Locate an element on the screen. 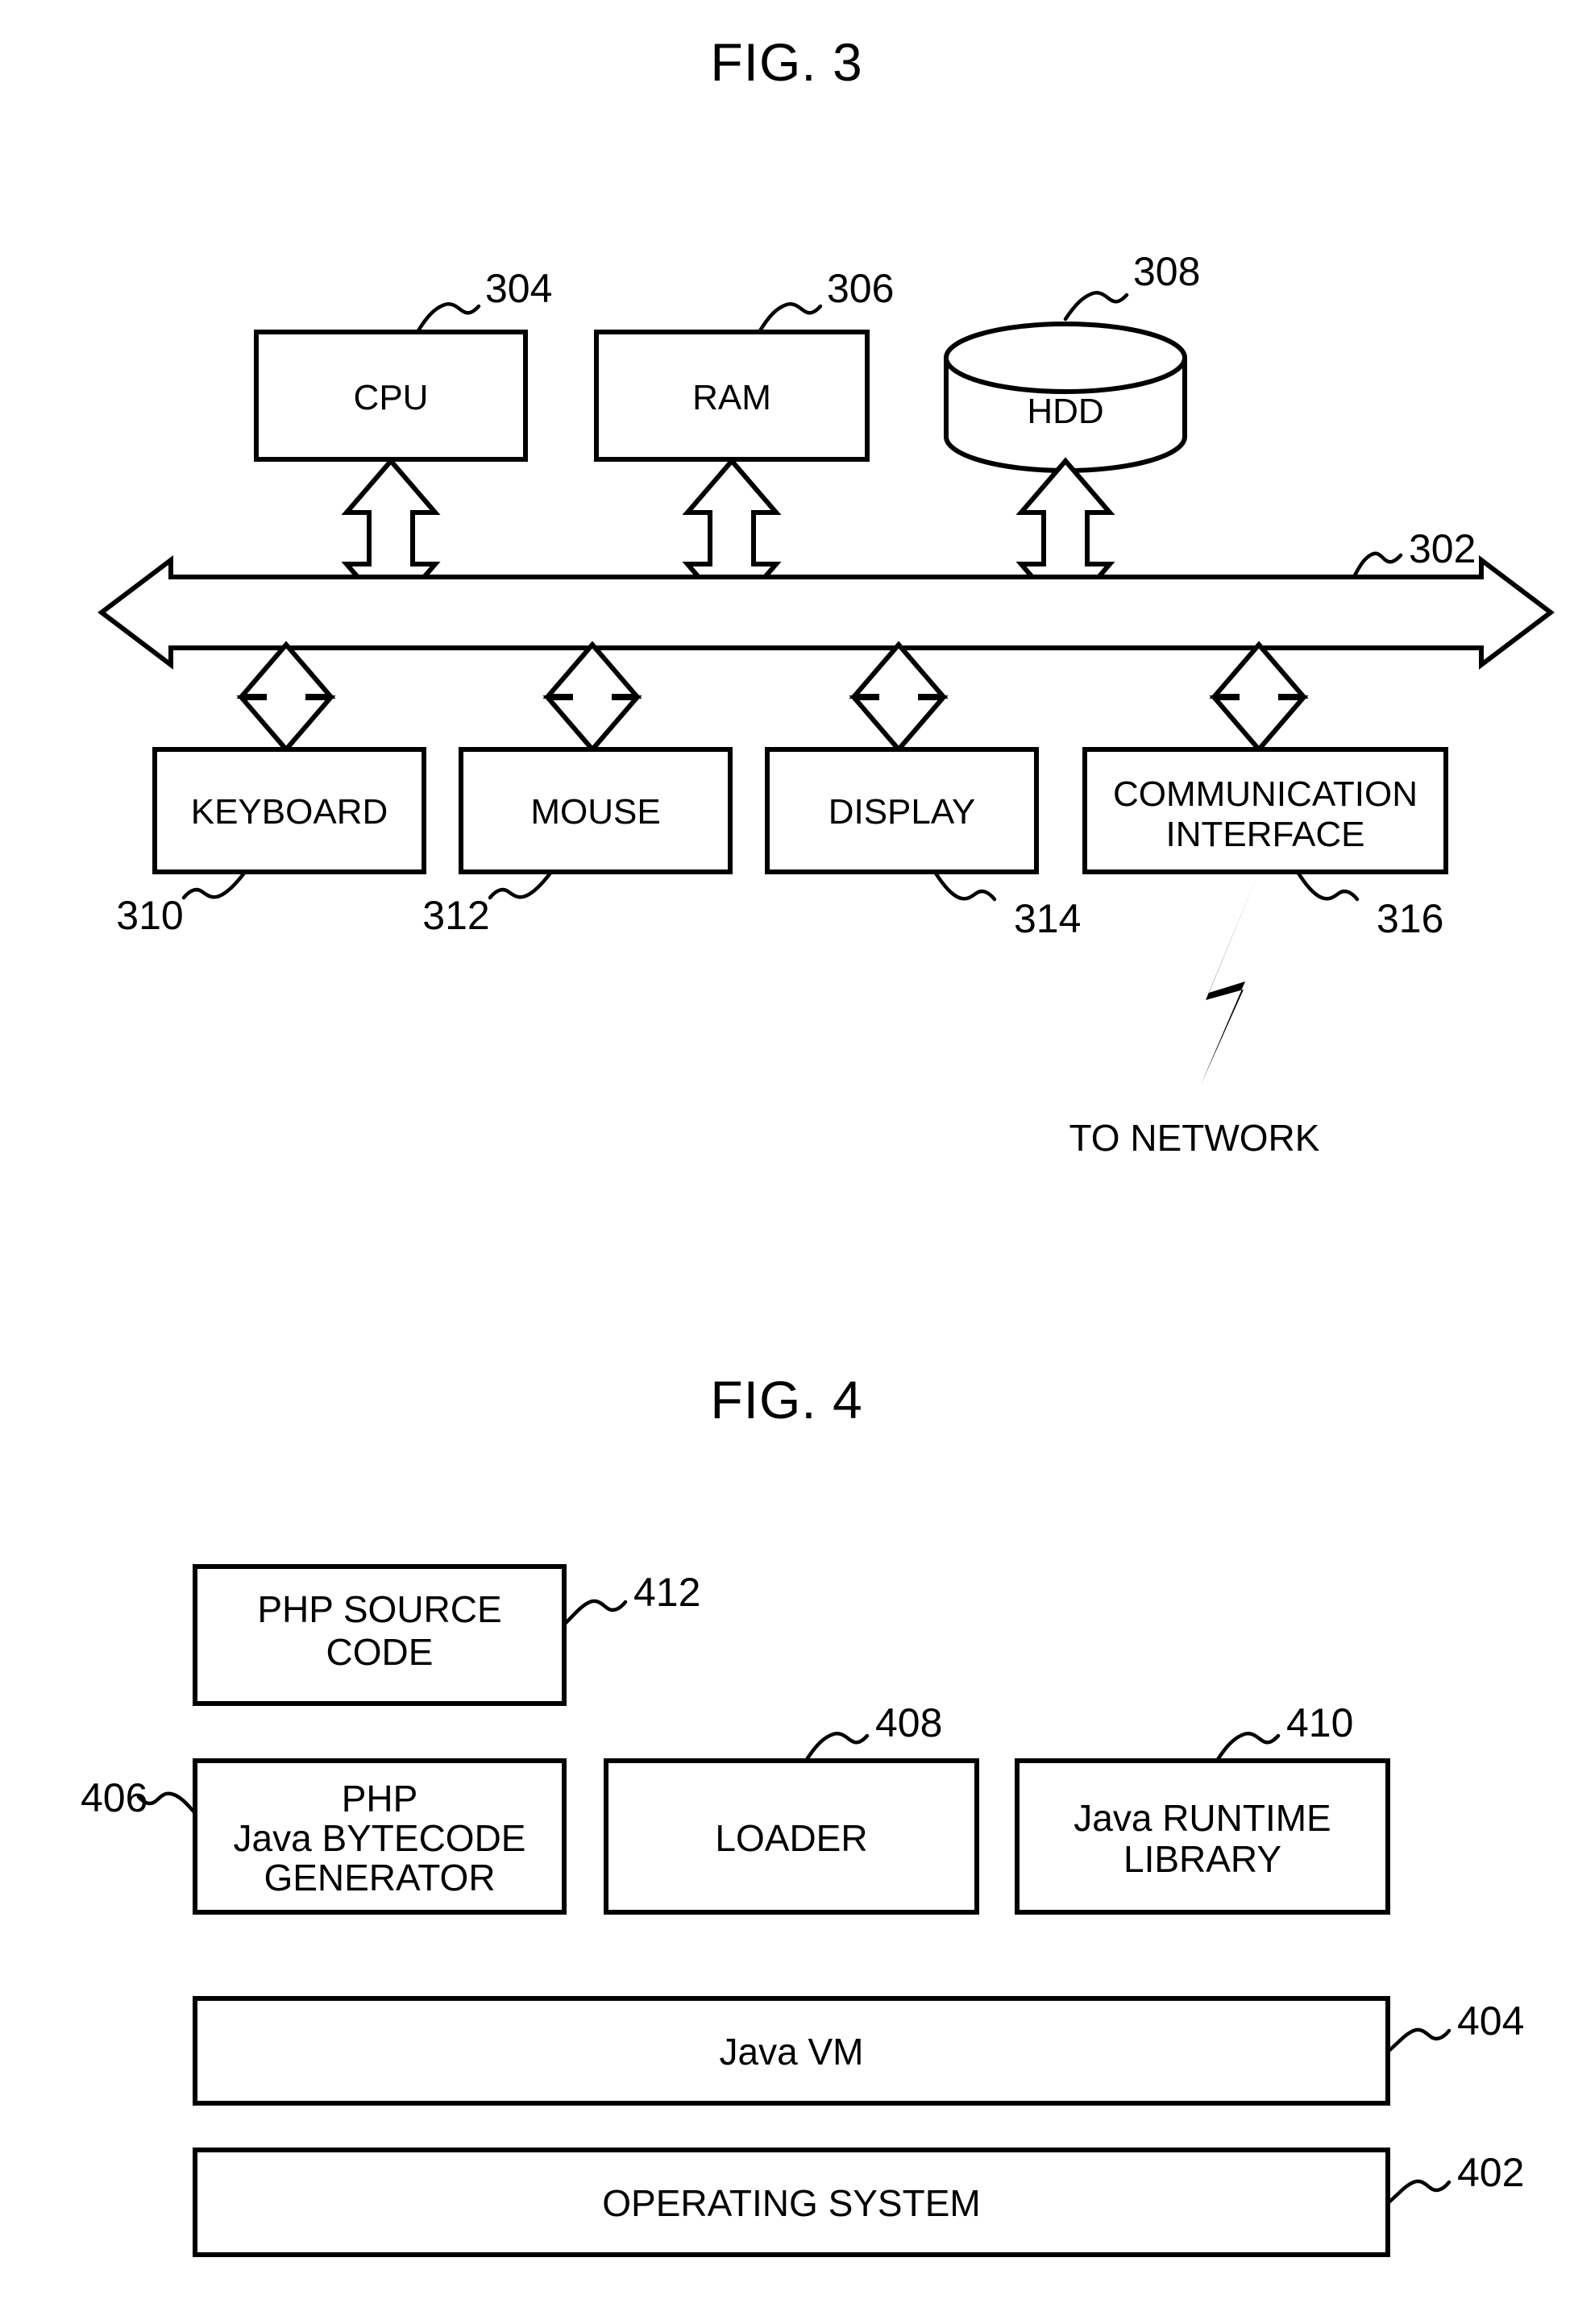 The height and width of the screenshot is (2324, 1574). keyboard-label: KEYBOARD is located at coordinates (289, 812).